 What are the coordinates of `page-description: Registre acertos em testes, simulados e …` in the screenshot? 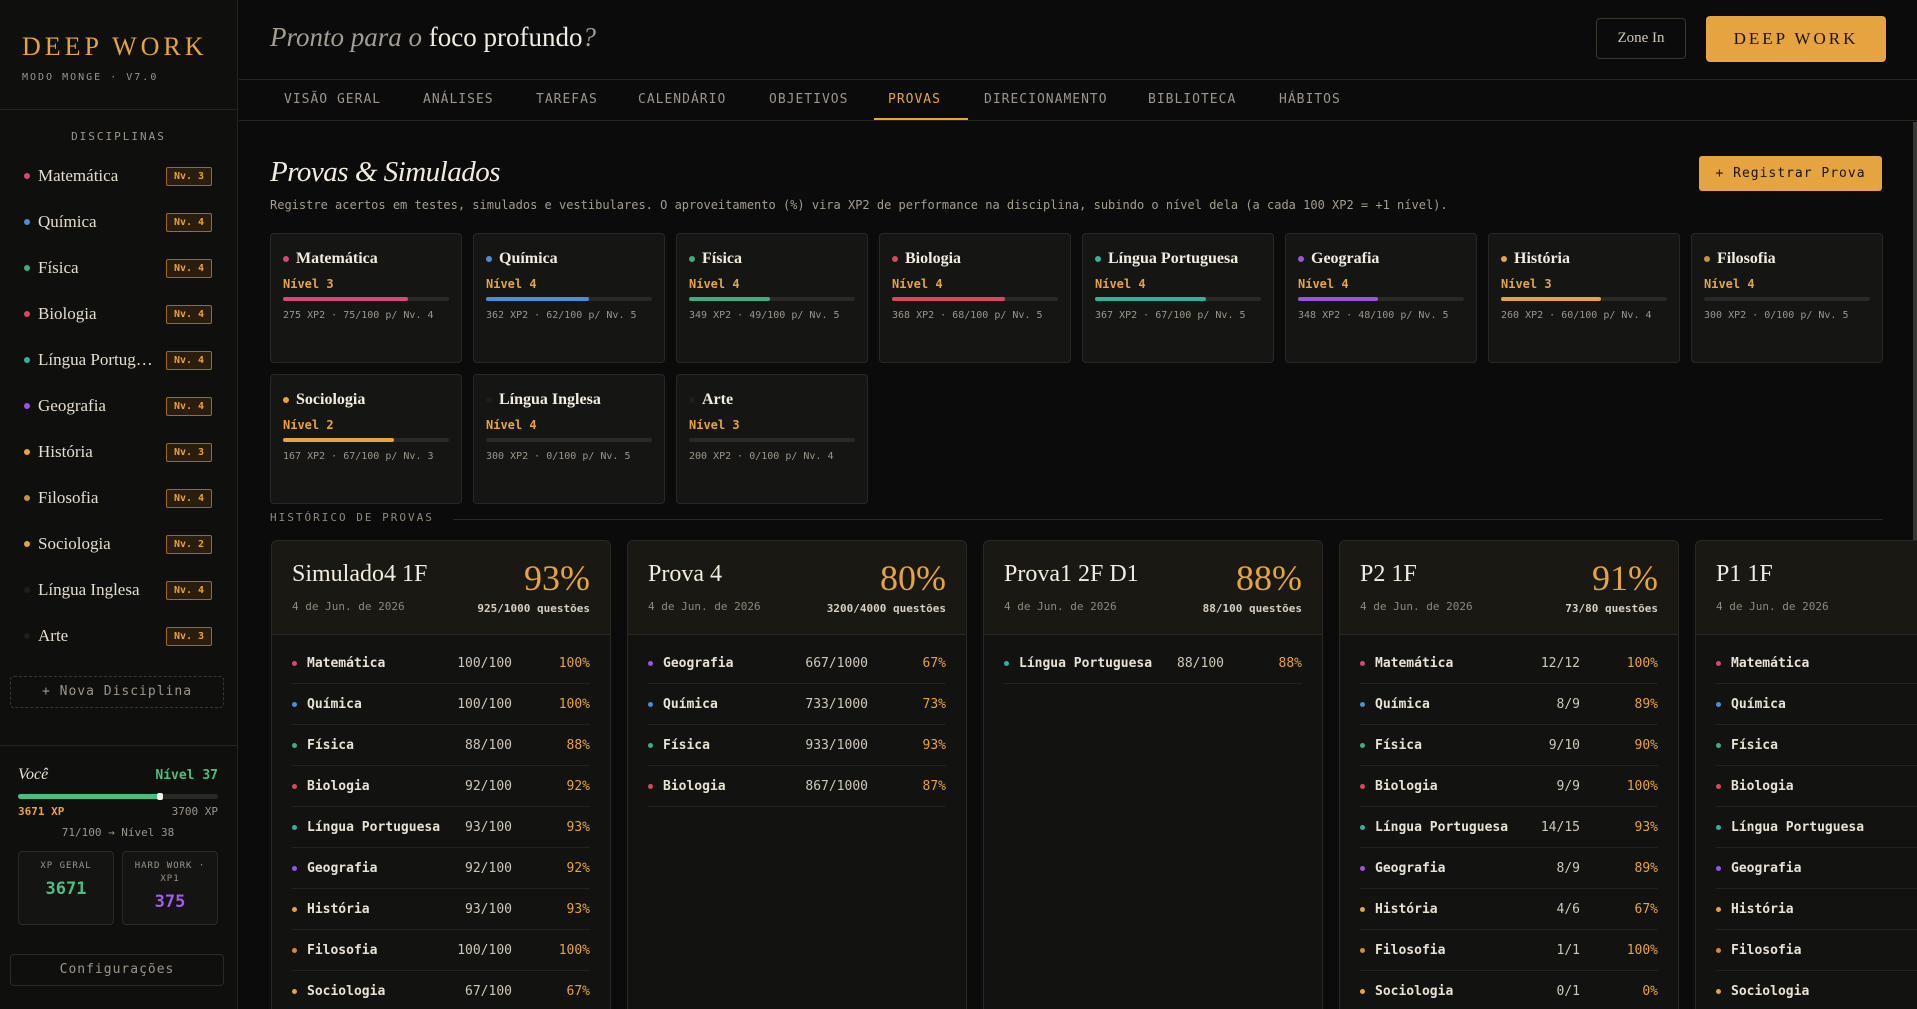 It's located at (859, 205).